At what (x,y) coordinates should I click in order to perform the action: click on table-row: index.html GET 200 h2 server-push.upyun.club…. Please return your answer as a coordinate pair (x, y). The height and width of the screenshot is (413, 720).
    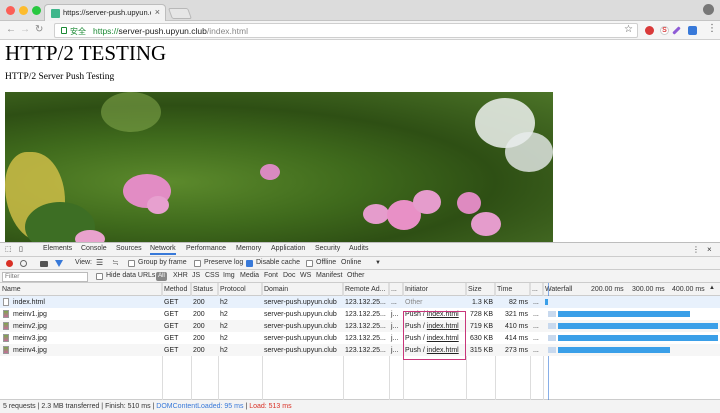
    Looking at the image, I should click on (360, 302).